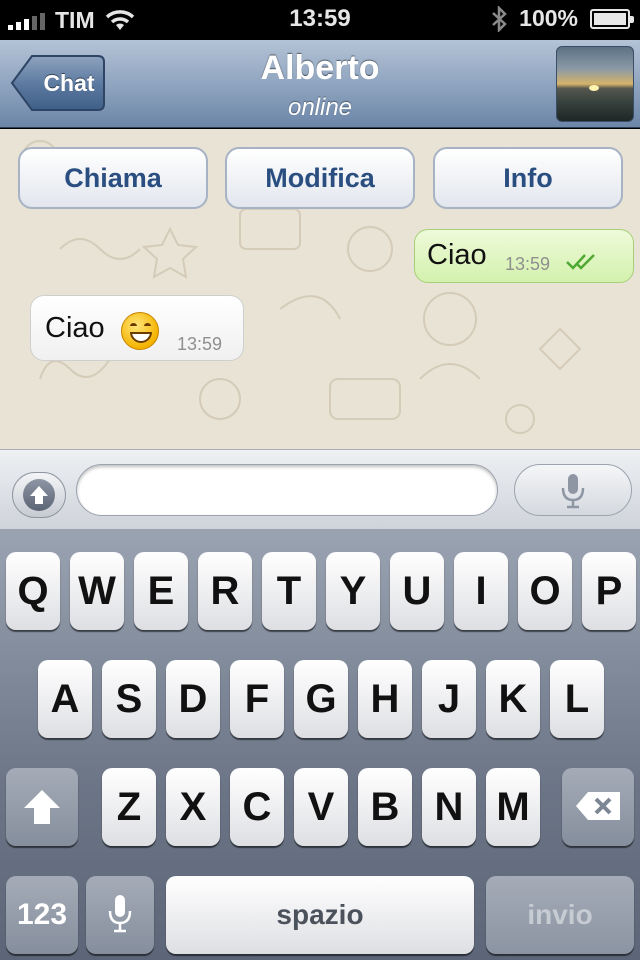 This screenshot has width=640, height=960. What do you see at coordinates (545, 591) in the screenshot?
I see `key-o: O` at bounding box center [545, 591].